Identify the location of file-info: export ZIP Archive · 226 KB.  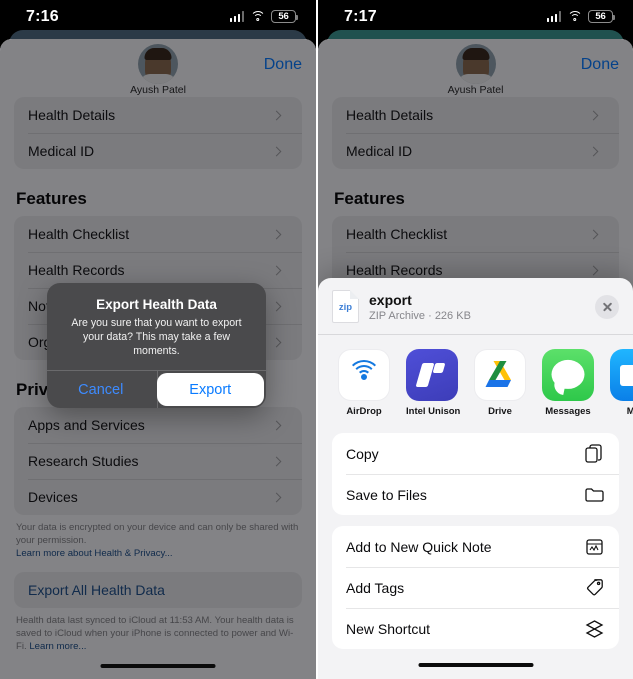
(420, 307).